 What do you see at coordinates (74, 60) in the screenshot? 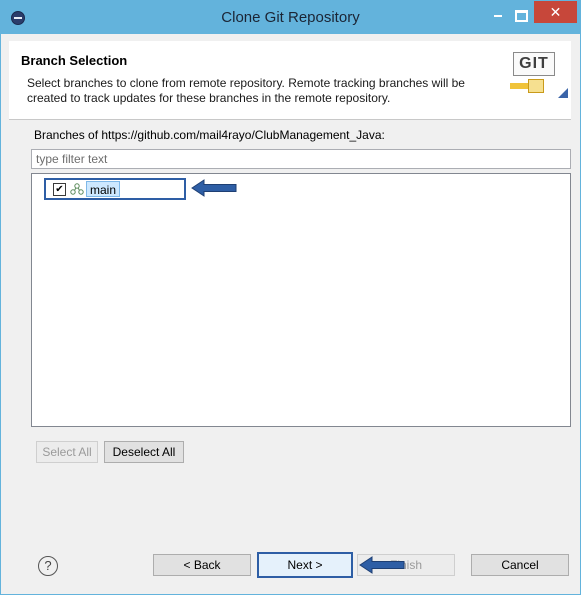
I see `page-title: Branch Selection` at bounding box center [74, 60].